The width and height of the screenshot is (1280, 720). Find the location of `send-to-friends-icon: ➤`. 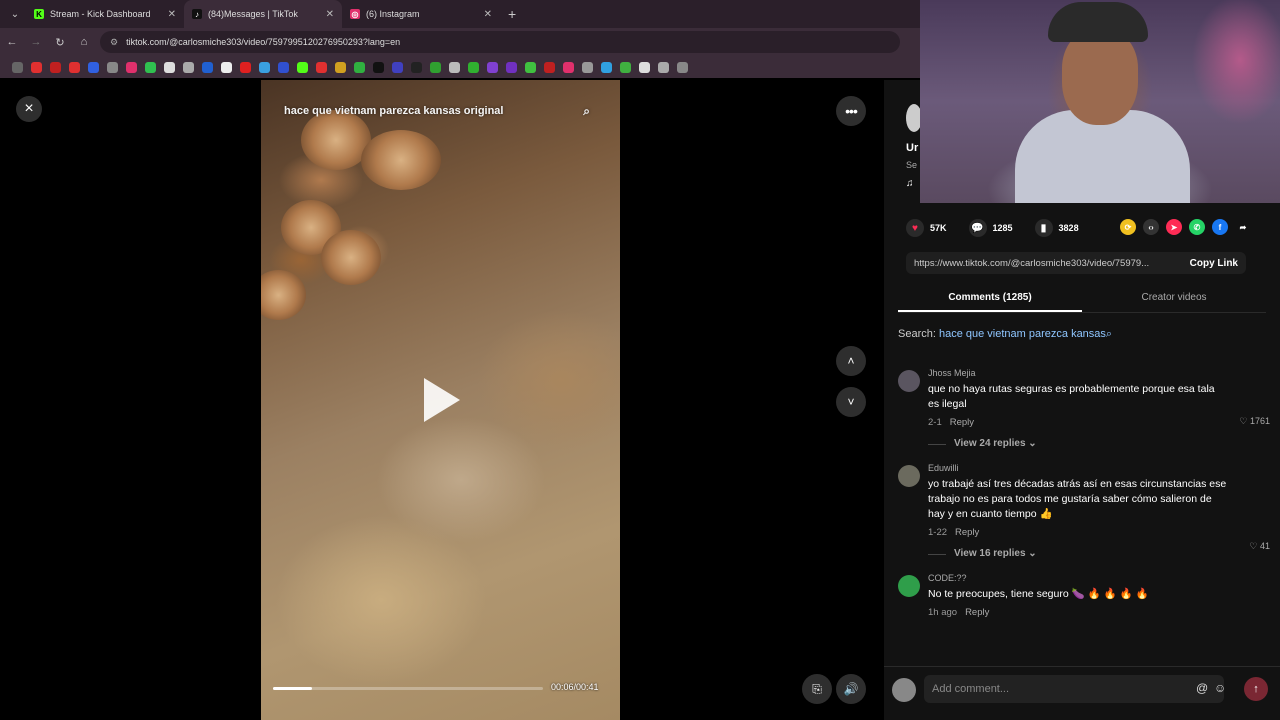

send-to-friends-icon: ➤ is located at coordinates (1174, 227).